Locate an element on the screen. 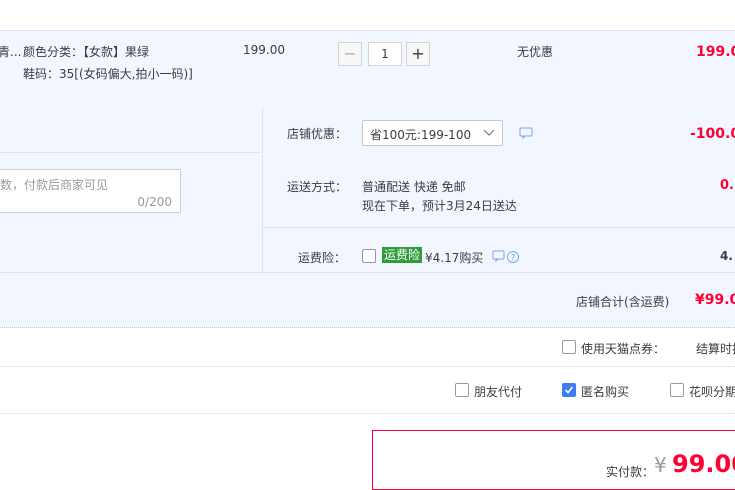 This screenshot has width=735, height=490. shop-discount-label: 店铺优惠： is located at coordinates (317, 134).